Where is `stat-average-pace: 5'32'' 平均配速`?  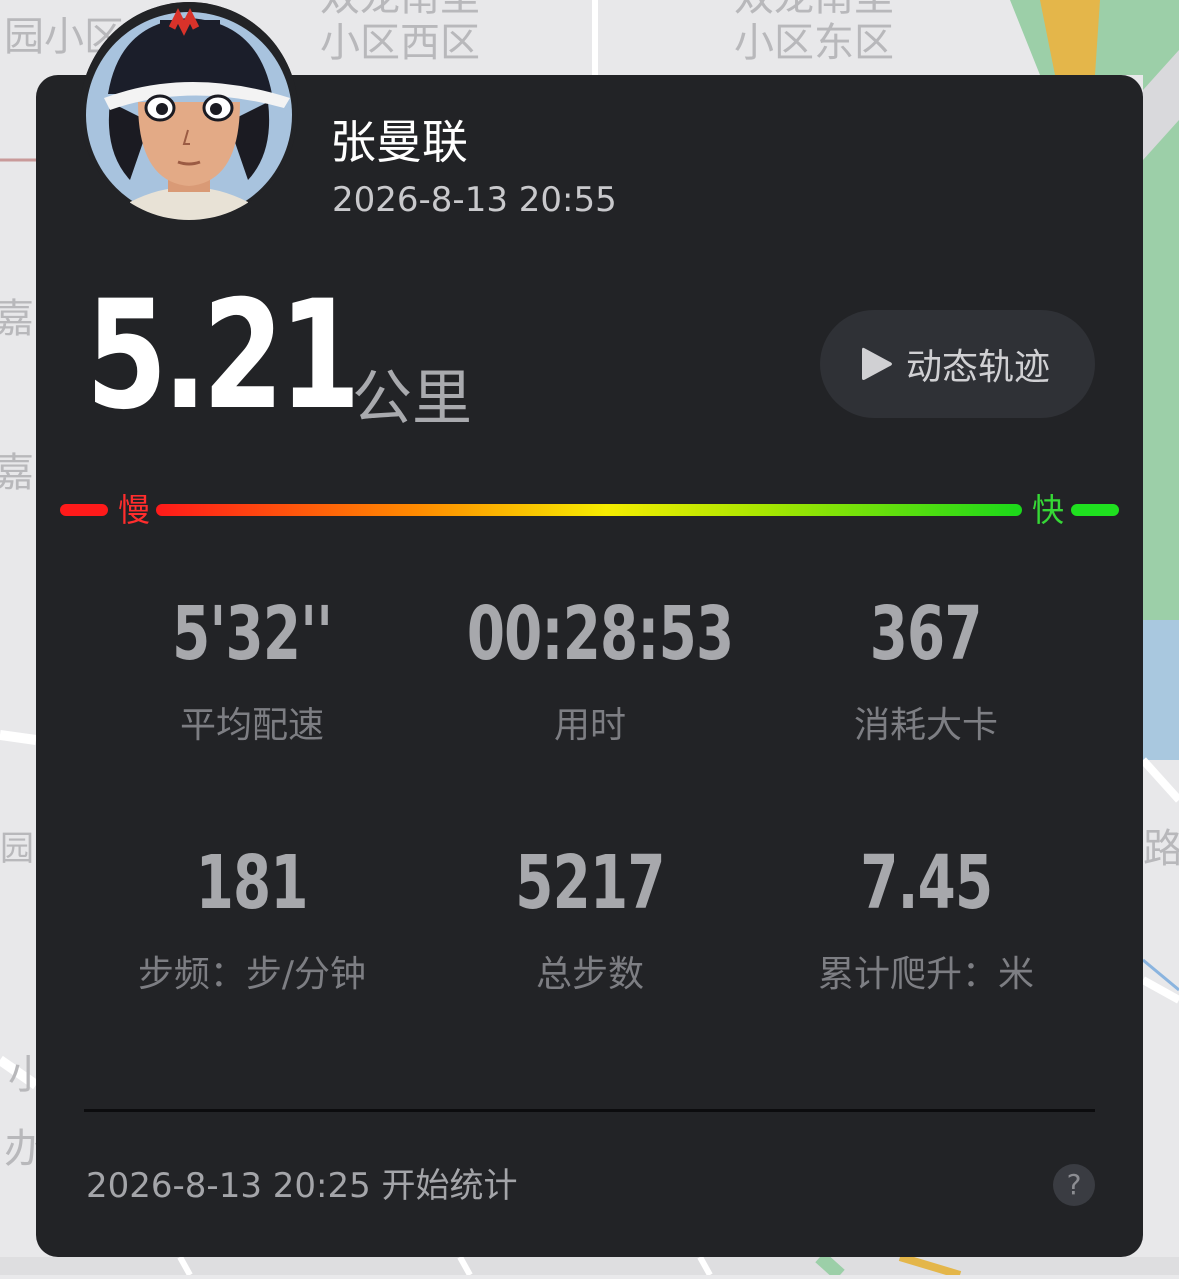
stat-average-pace: 5'32'' 平均配速 is located at coordinates (252, 671).